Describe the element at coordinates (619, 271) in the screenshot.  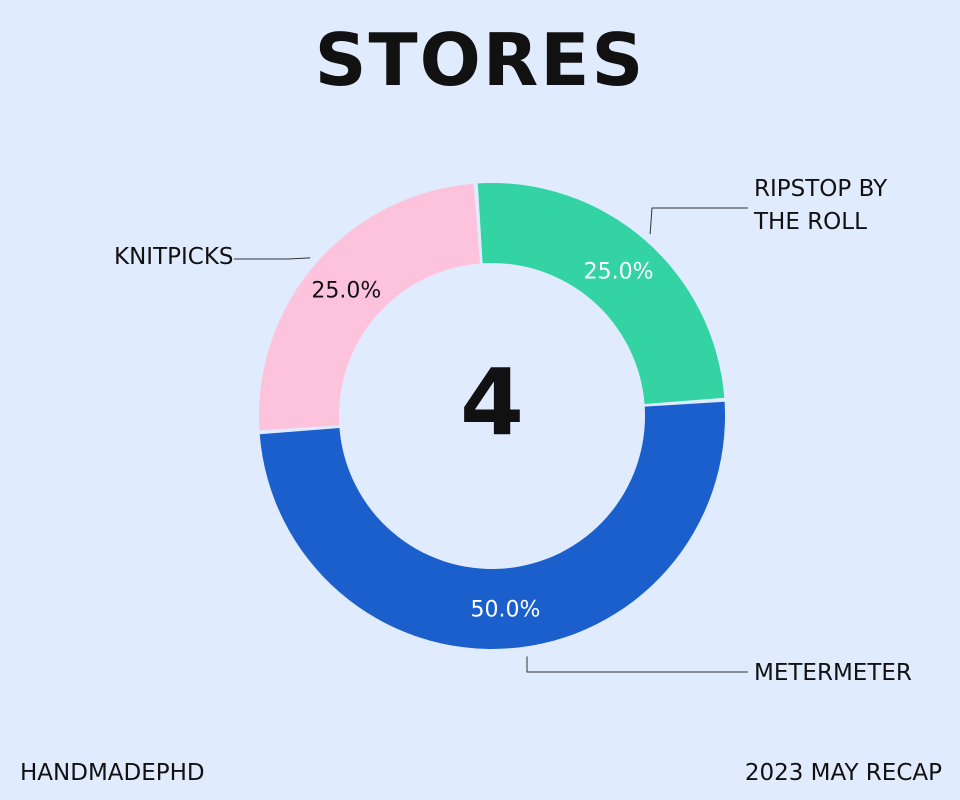
I see `percent-label-ripstop-by-the-roll: 25.0%` at that location.